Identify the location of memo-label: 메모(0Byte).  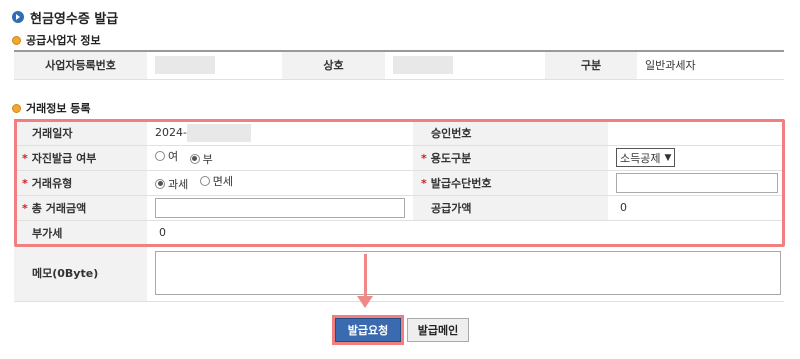
(80, 273).